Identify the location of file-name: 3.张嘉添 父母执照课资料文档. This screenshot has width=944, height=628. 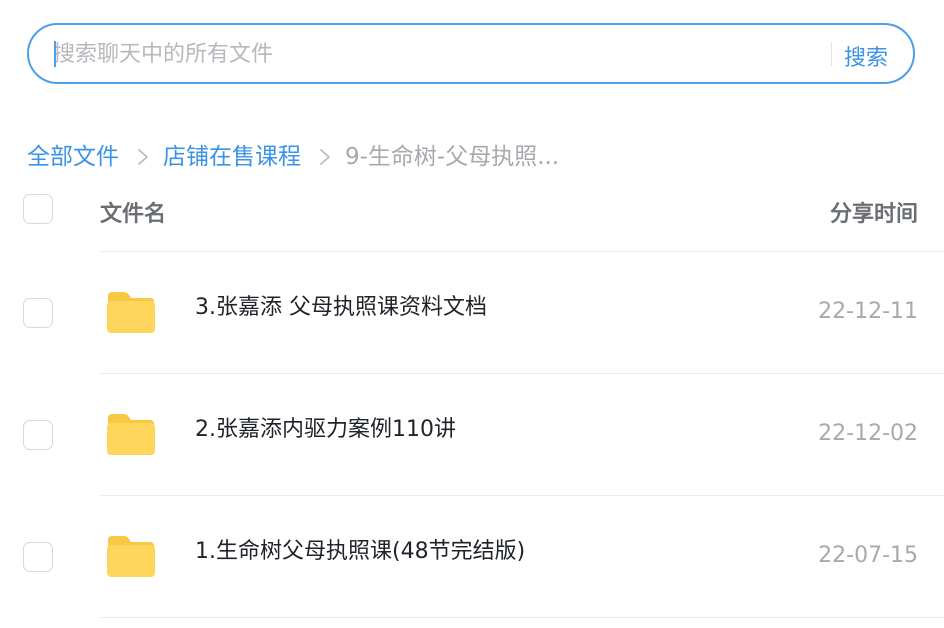
(341, 307).